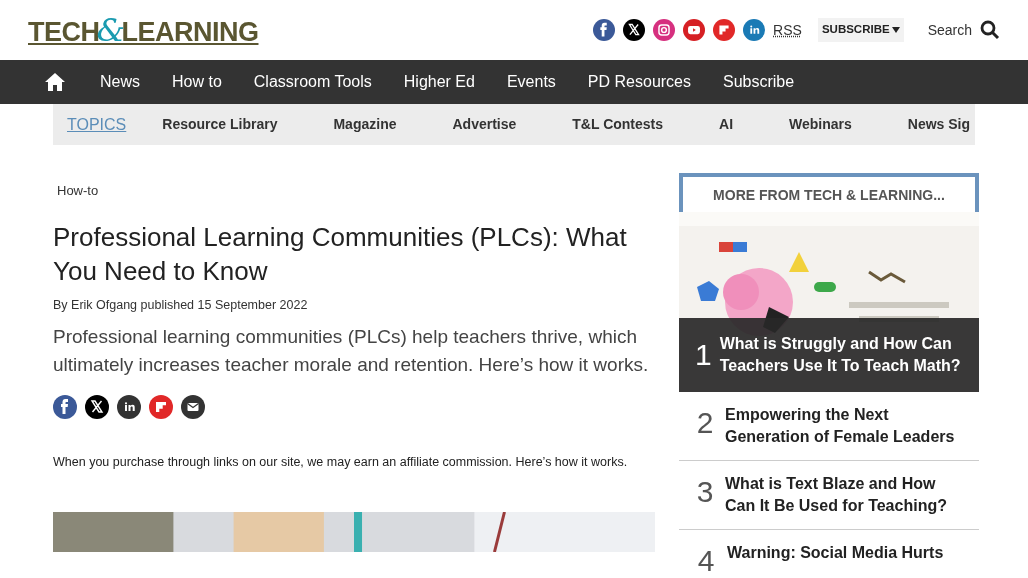  I want to click on story-link: 3 What is Text Blaze and How Can It Be Used for Teaching?, so click(829, 495).